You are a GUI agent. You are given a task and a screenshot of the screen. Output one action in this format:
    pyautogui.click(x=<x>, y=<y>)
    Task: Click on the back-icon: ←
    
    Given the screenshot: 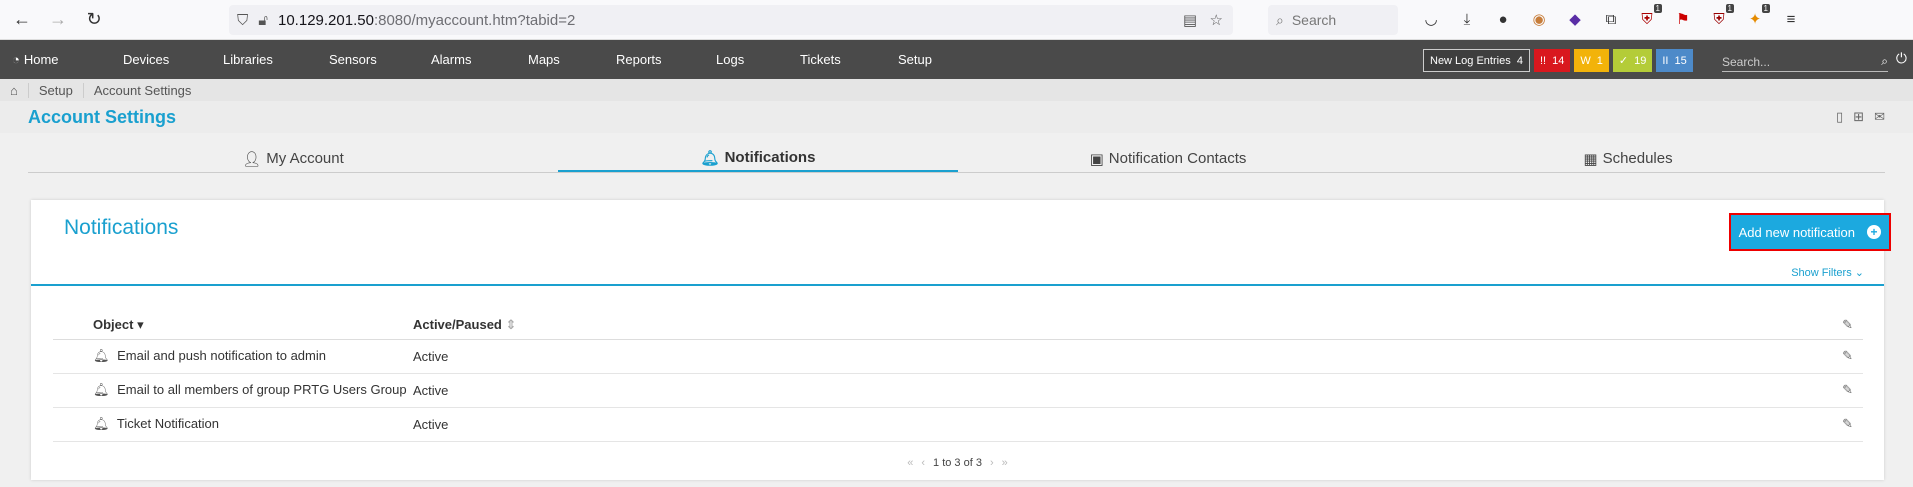 What is the action you would take?
    pyautogui.click(x=22, y=20)
    